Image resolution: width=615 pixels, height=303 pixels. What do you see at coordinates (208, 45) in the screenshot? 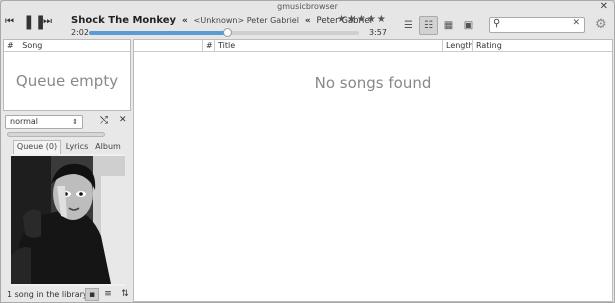
I see `column-number: #` at bounding box center [208, 45].